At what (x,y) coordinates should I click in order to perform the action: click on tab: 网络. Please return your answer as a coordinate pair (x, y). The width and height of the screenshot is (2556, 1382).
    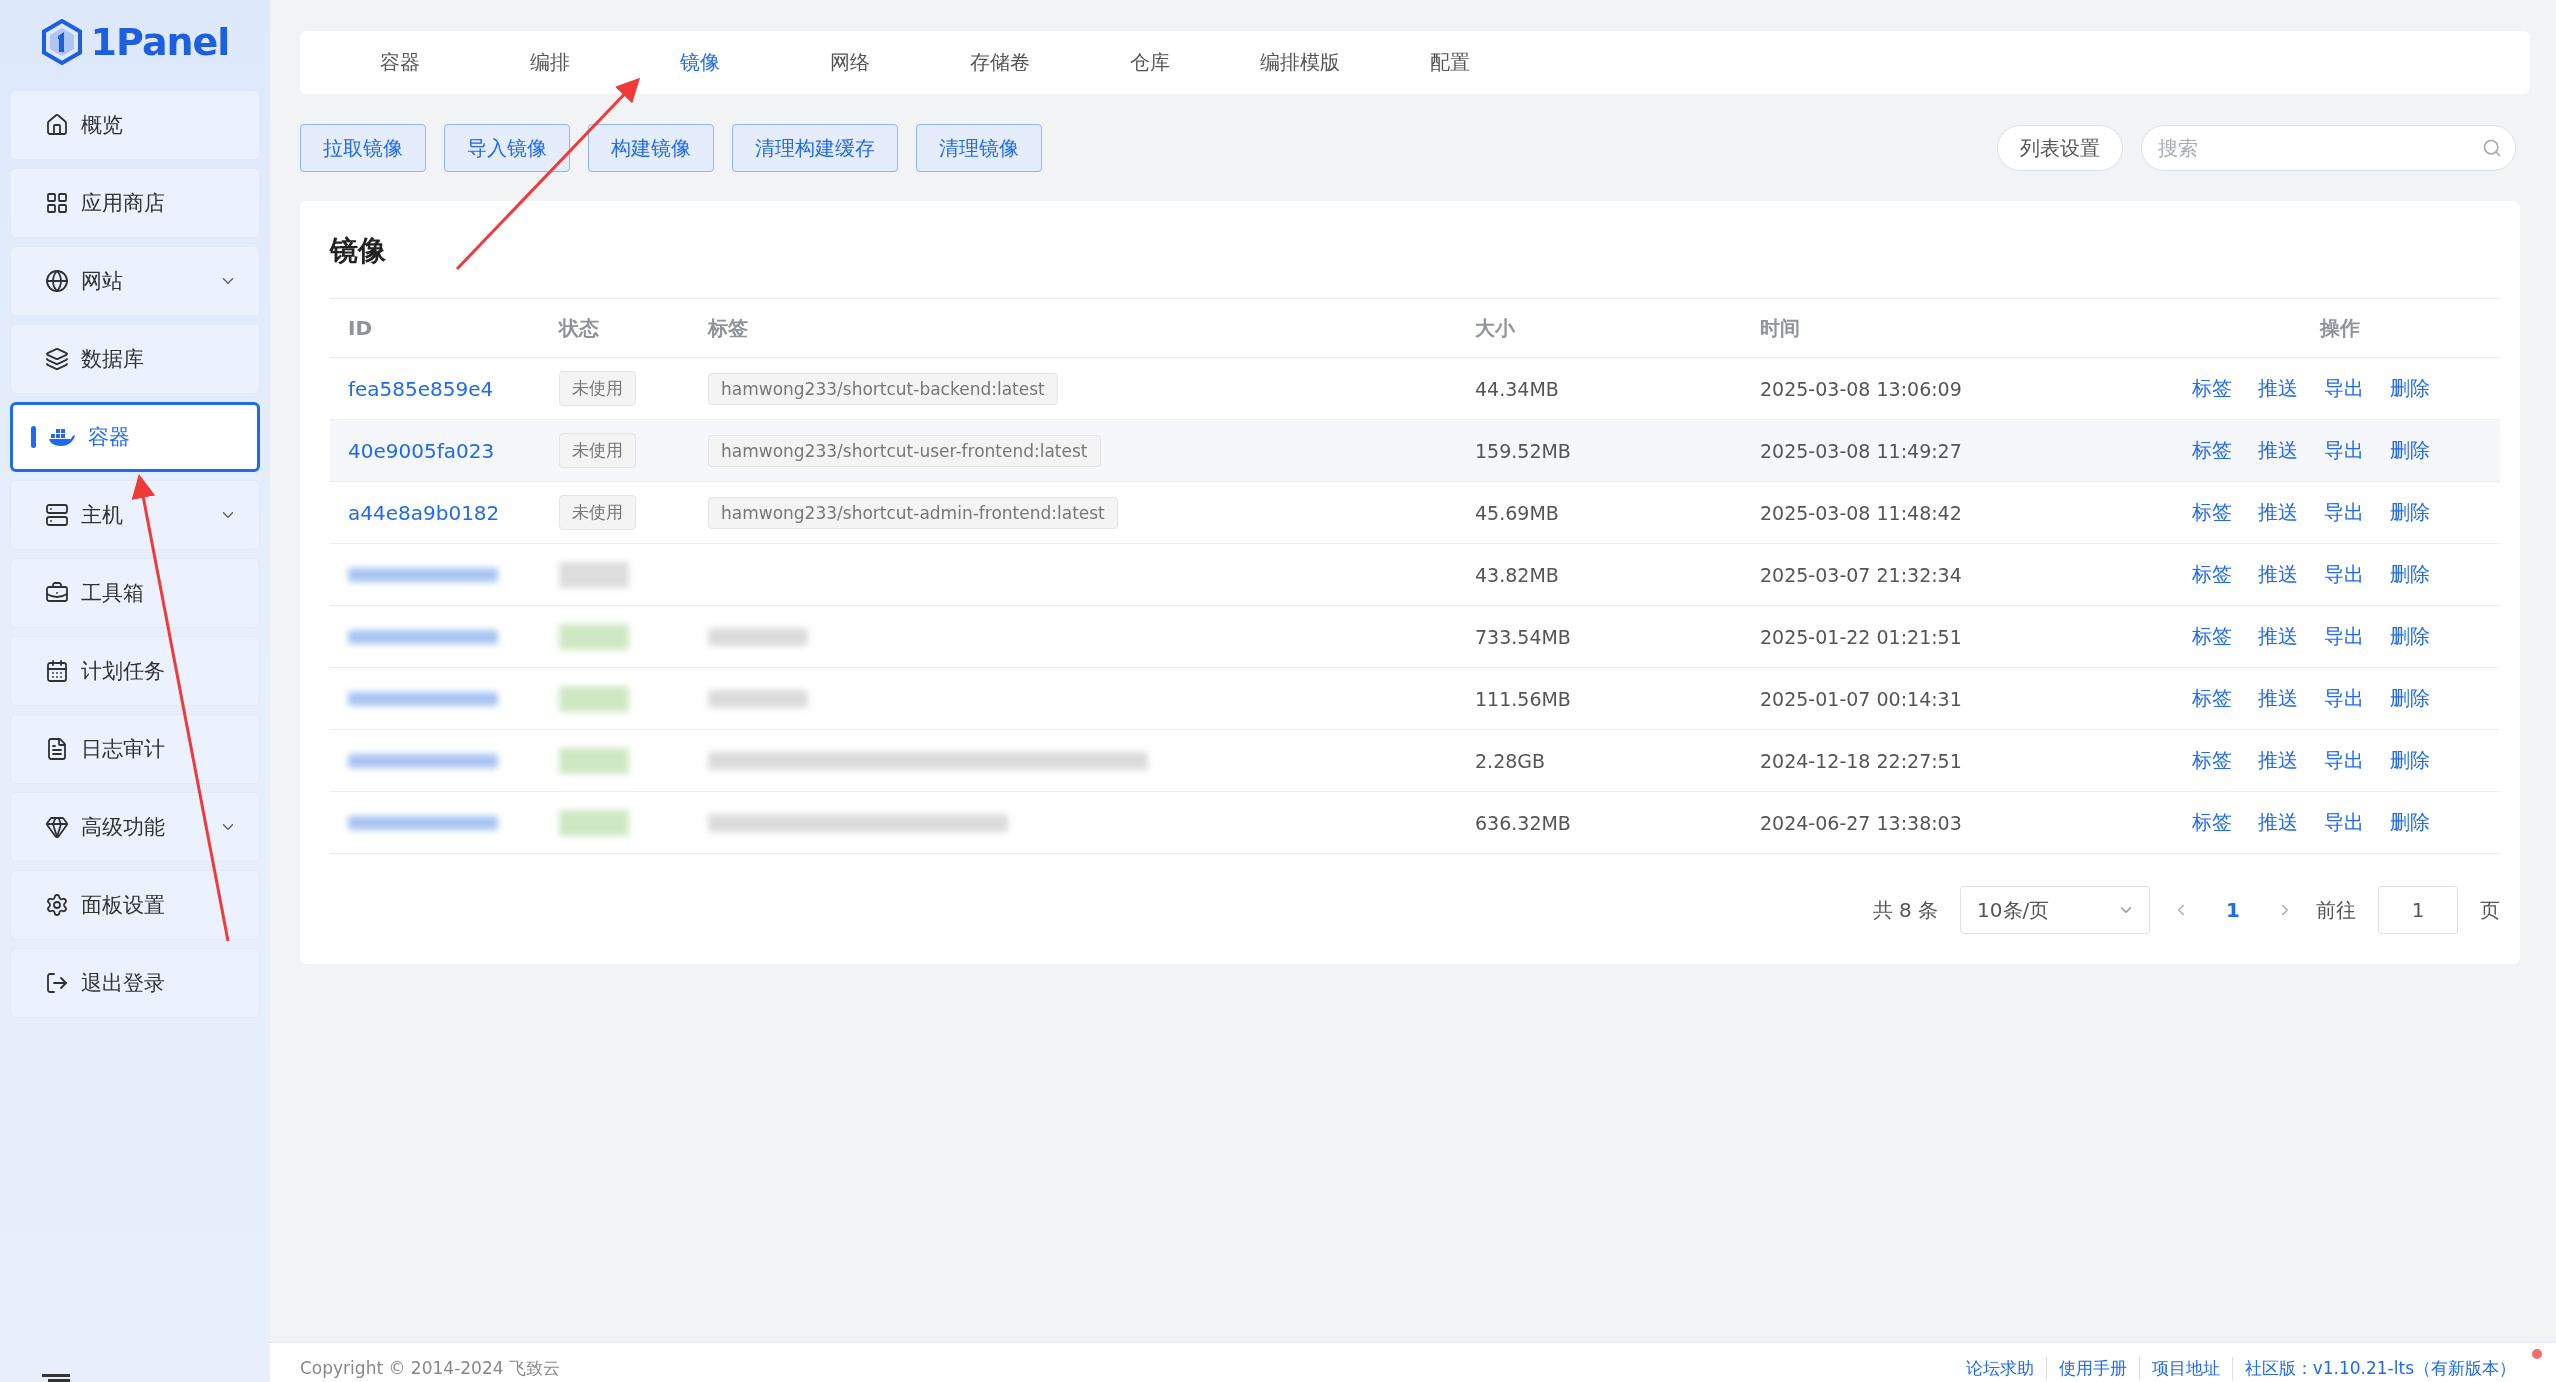
    Looking at the image, I should click on (850, 62).